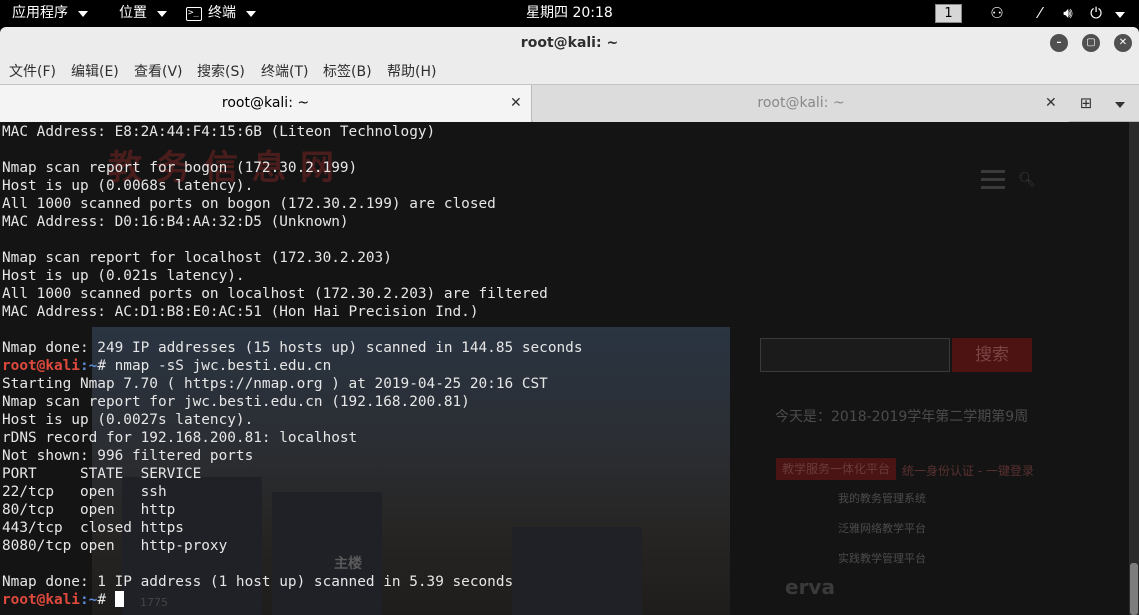  What do you see at coordinates (902, 417) in the screenshot?
I see `bg-date-text: 今天是：2018-2019学年第二学期第9周` at bounding box center [902, 417].